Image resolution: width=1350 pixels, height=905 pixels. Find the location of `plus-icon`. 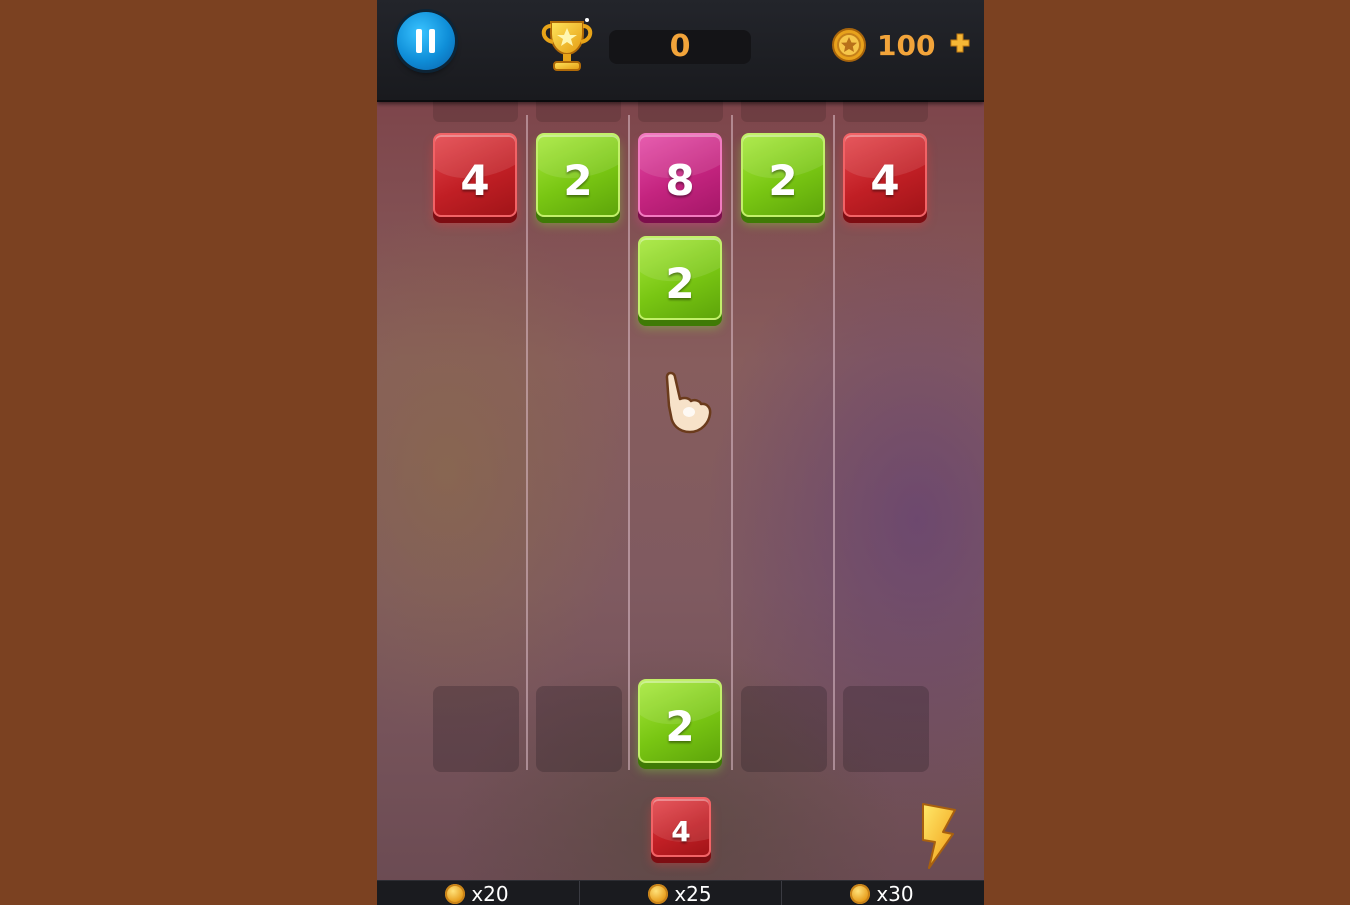

plus-icon is located at coordinates (960, 43).